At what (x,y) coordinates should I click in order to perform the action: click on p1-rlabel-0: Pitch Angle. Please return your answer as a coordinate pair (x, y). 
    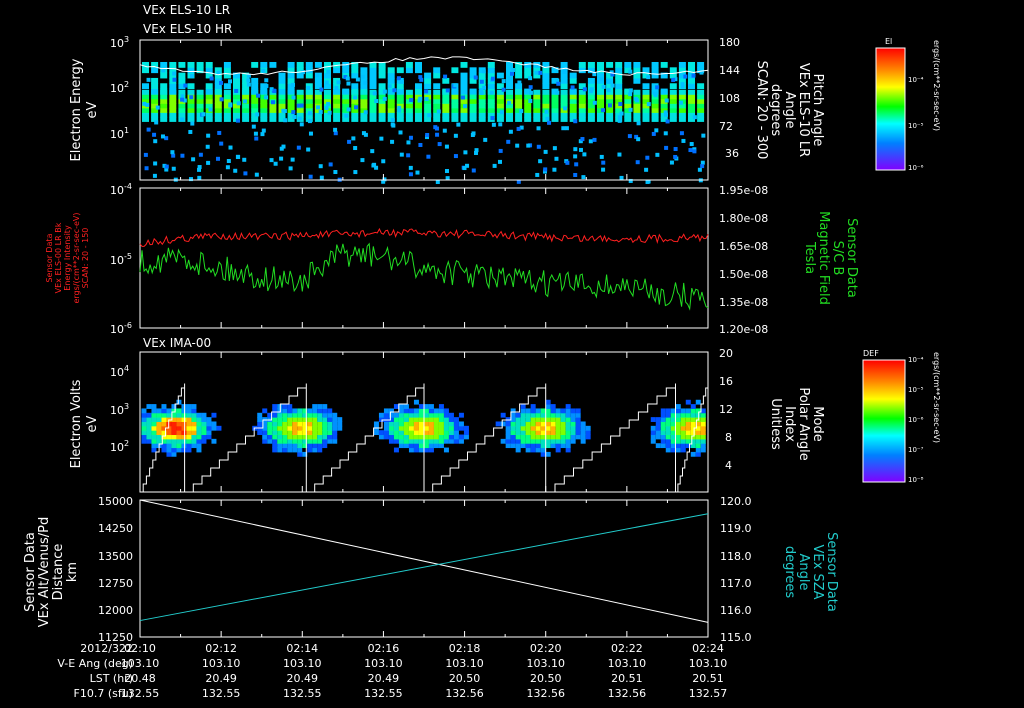
    Looking at the image, I should click on (817, 110).